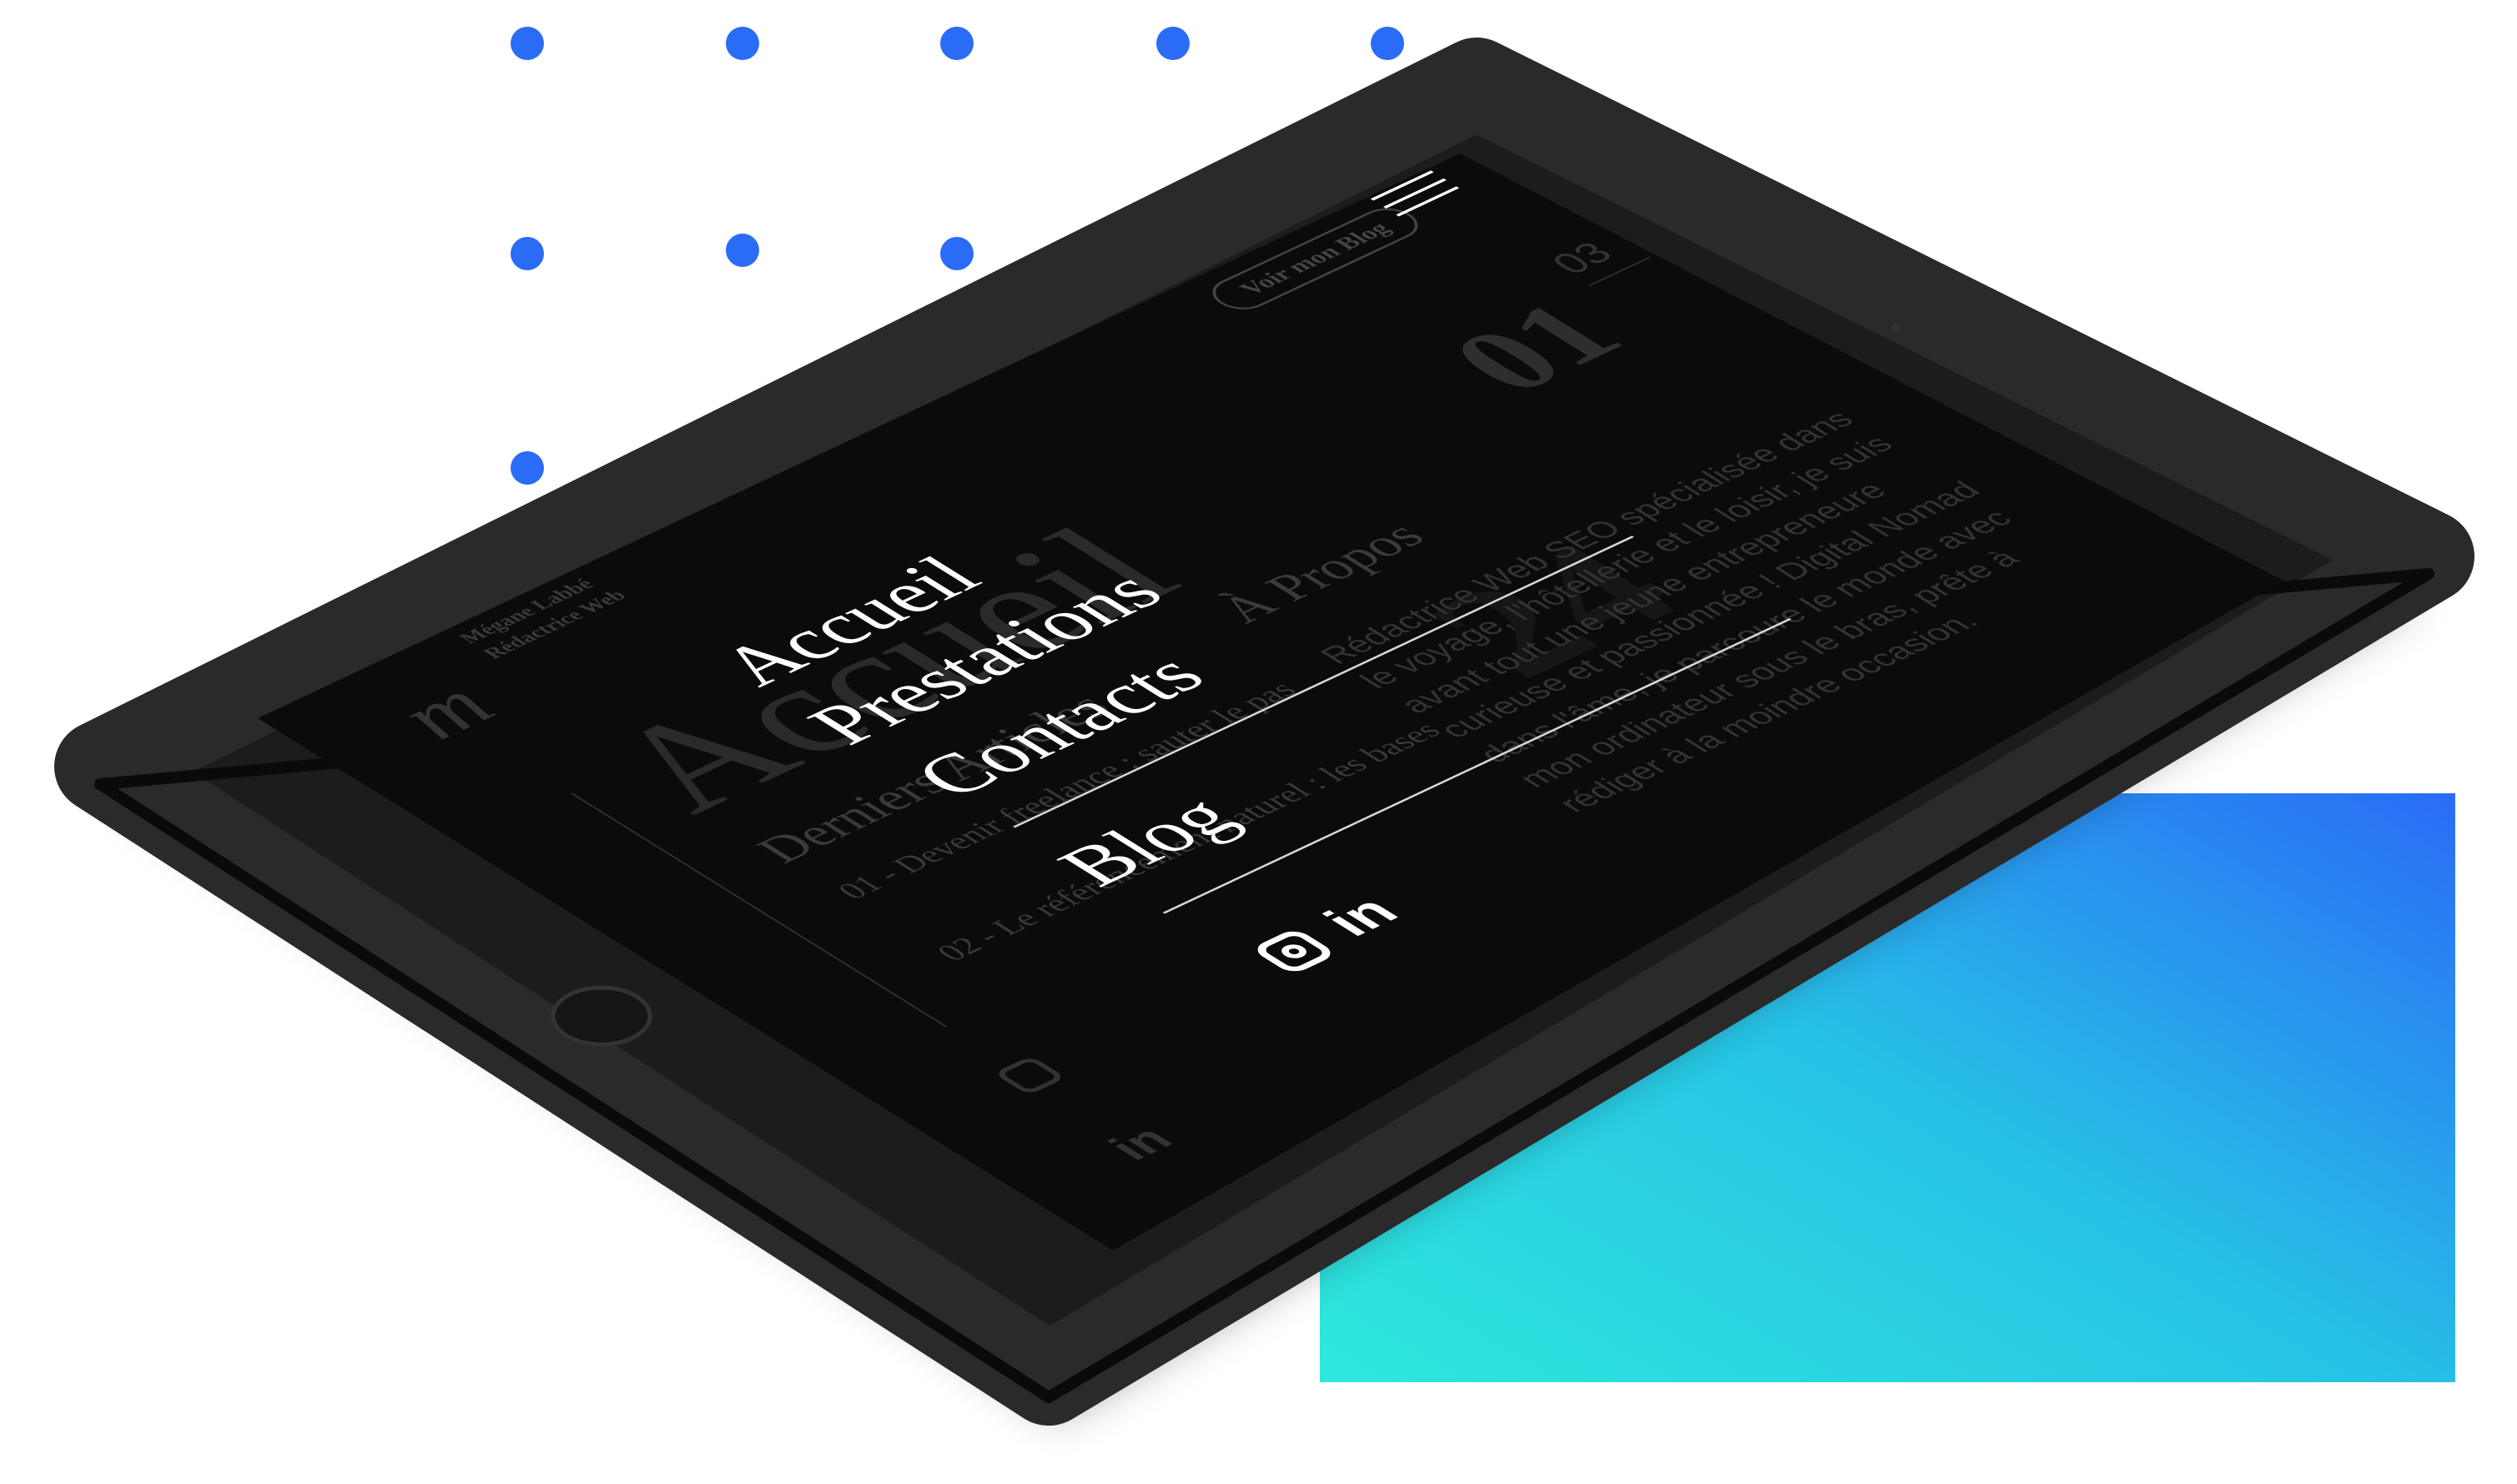 The image size is (2517, 1484). Describe the element at coordinates (1536, 347) in the screenshot. I see `slide-current: 01` at that location.